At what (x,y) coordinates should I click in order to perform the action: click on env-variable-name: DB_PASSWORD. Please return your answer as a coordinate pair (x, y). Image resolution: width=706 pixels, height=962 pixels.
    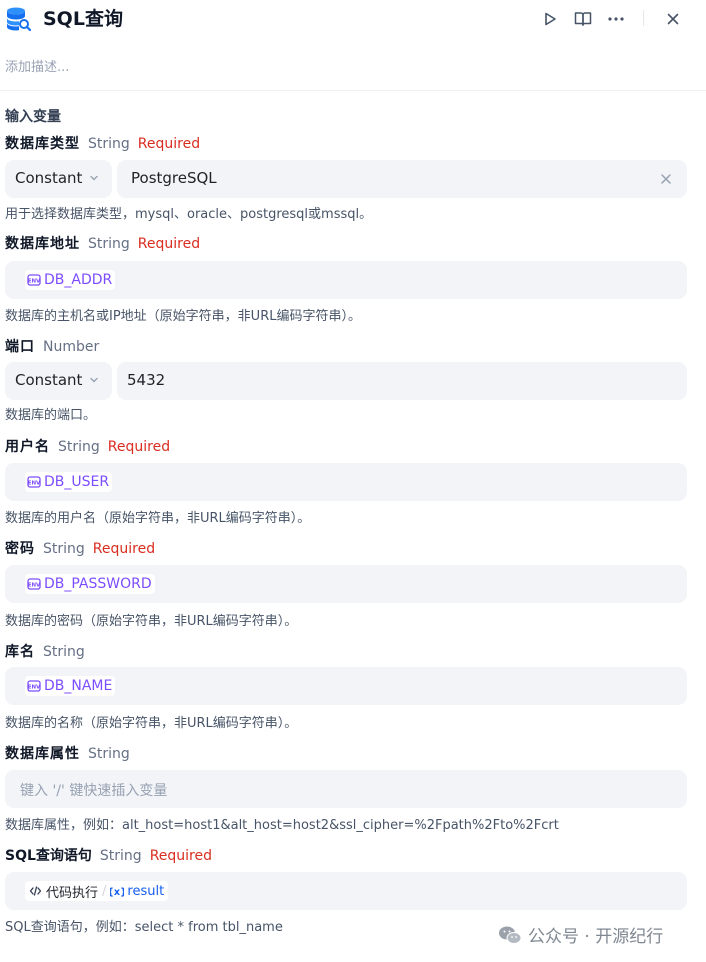
    Looking at the image, I should click on (98, 584).